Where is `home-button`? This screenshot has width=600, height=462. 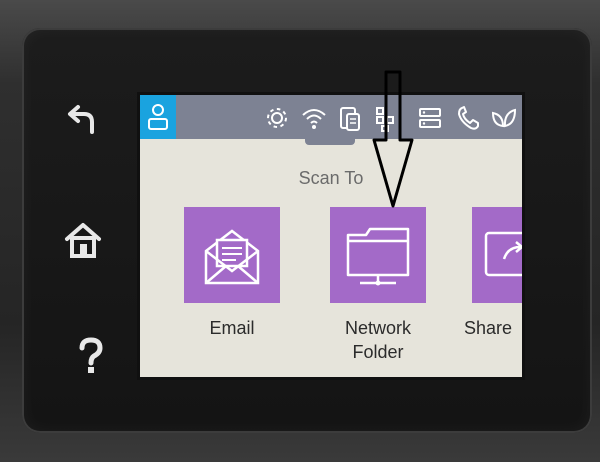
home-button is located at coordinates (83, 240).